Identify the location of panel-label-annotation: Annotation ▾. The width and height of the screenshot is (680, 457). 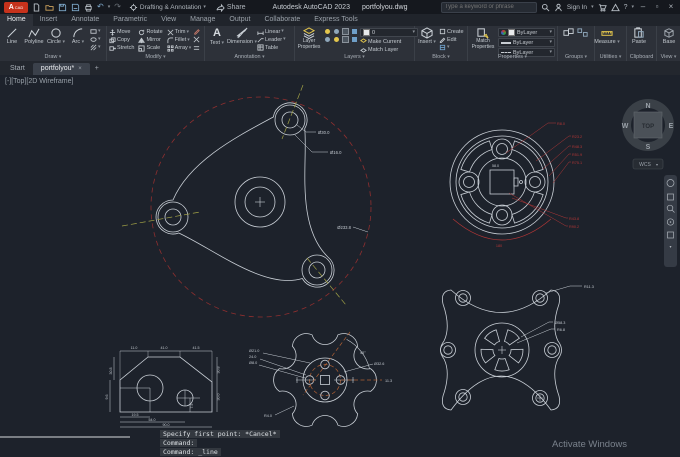
(249, 57).